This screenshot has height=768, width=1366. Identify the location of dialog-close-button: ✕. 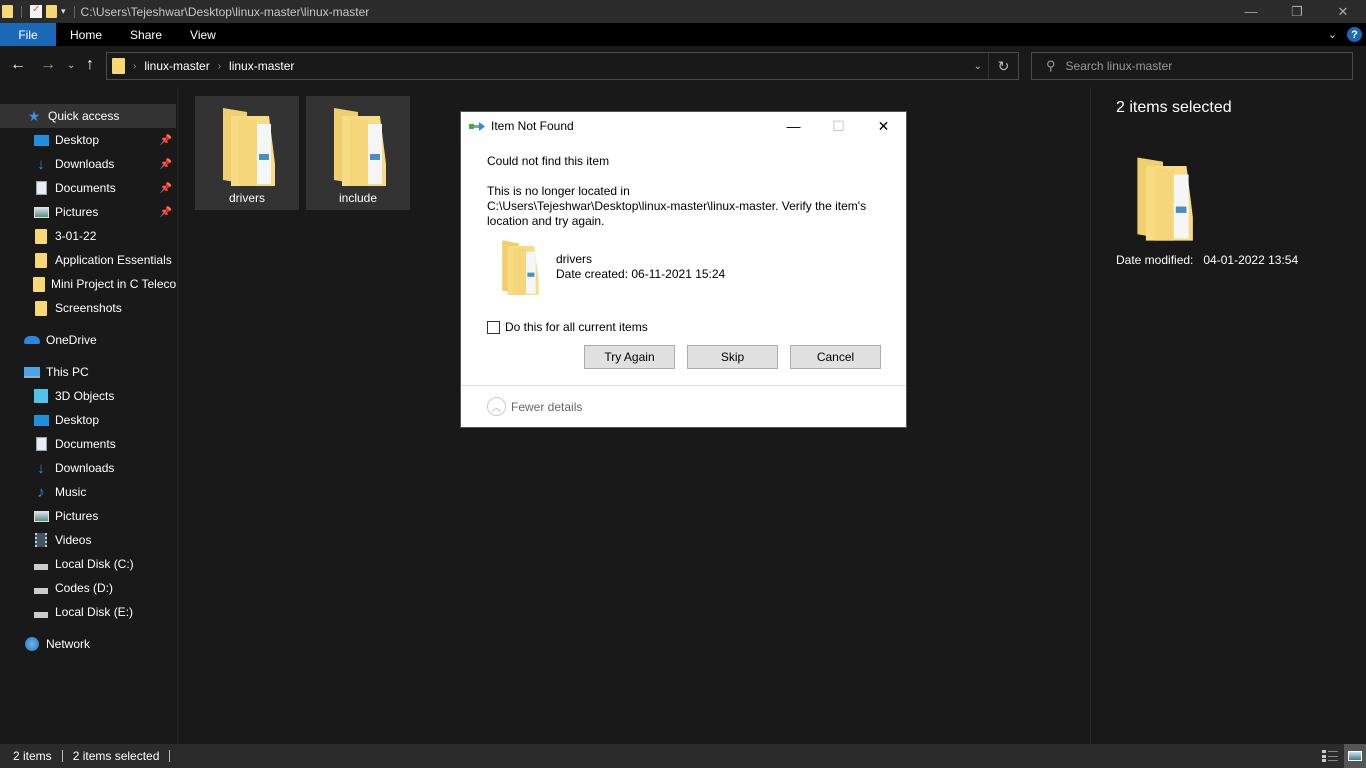
(883, 126).